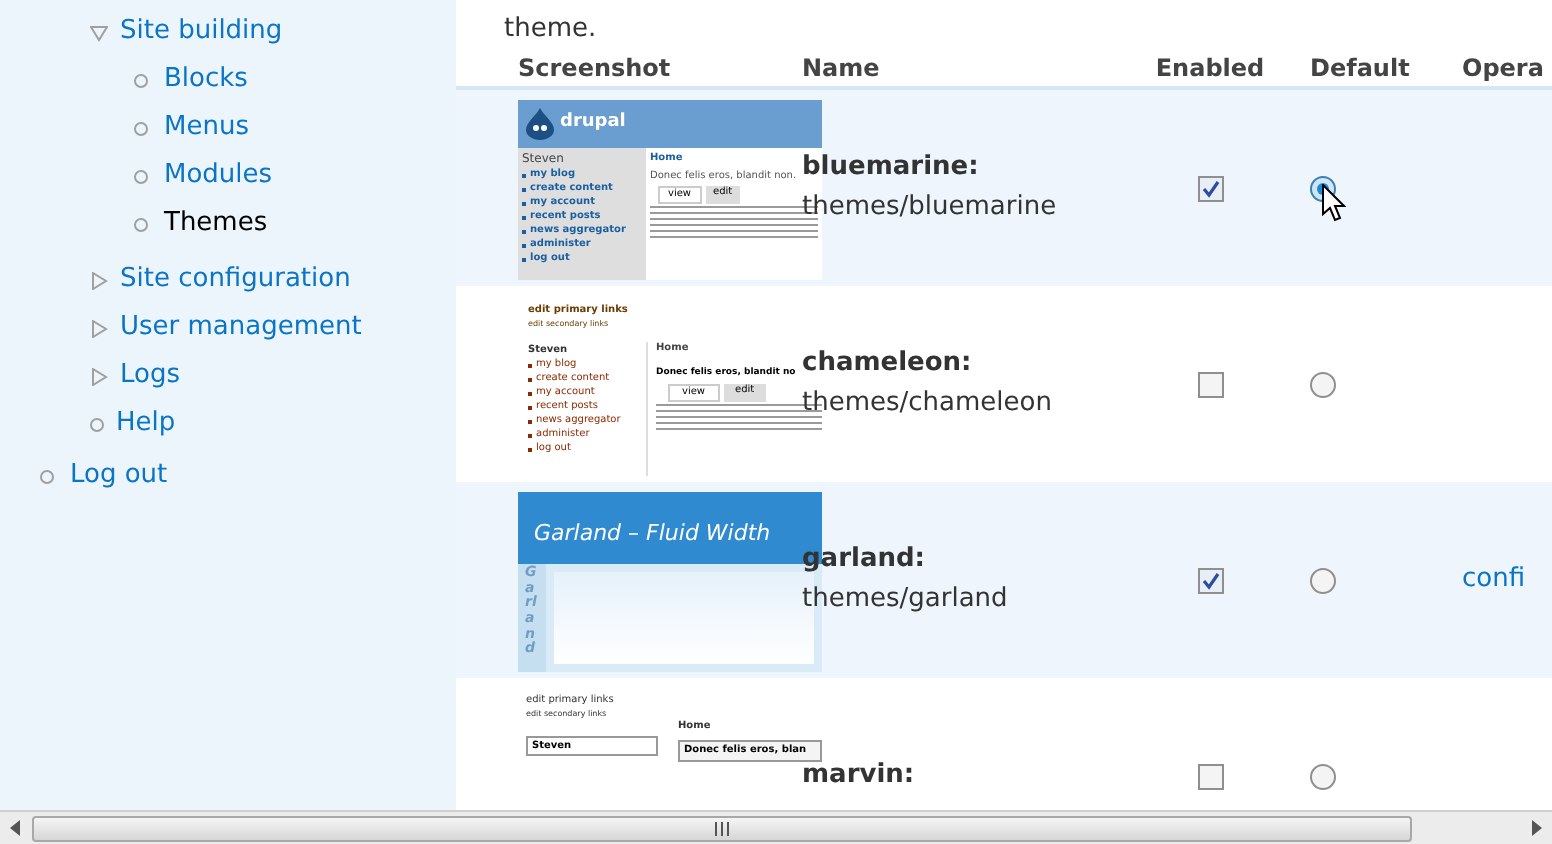  Describe the element at coordinates (593, 123) in the screenshot. I see `logo-text: drupal` at that location.